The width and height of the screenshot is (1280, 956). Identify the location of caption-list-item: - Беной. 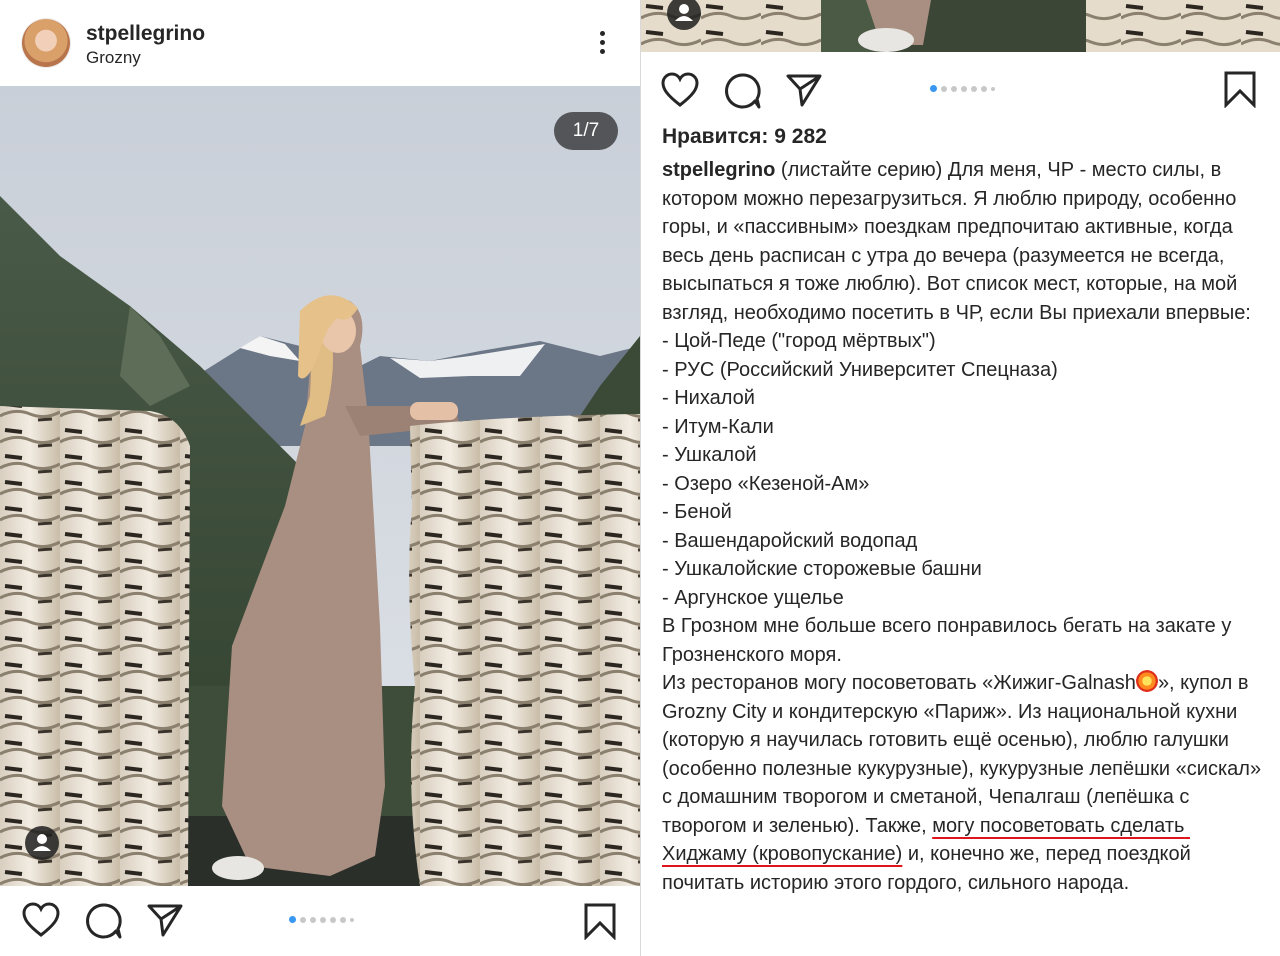
(697, 512).